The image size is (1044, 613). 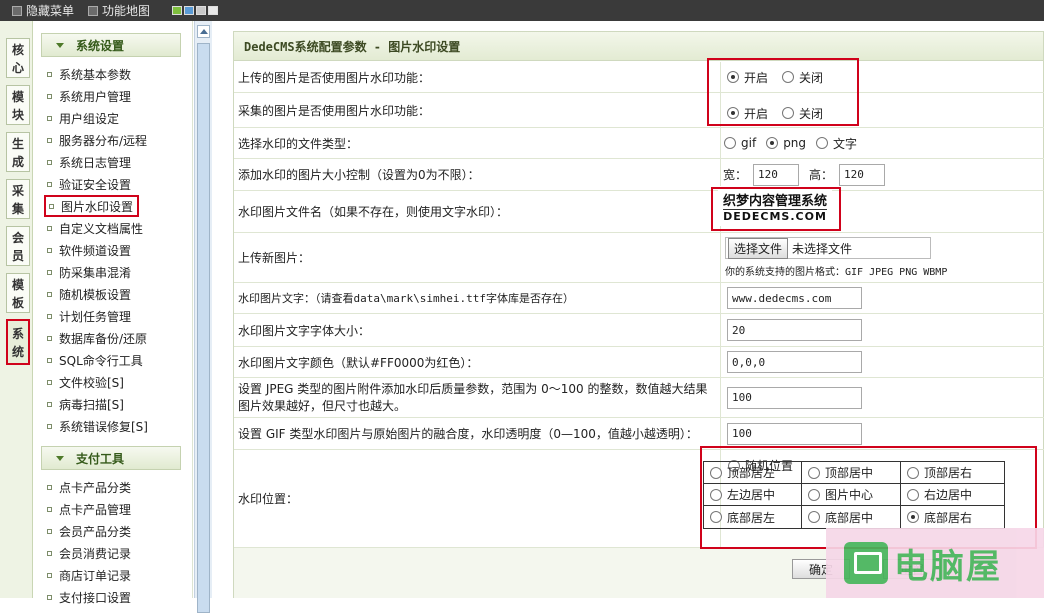 I want to click on hide-menu-button: 隐藏菜单, so click(x=43, y=10).